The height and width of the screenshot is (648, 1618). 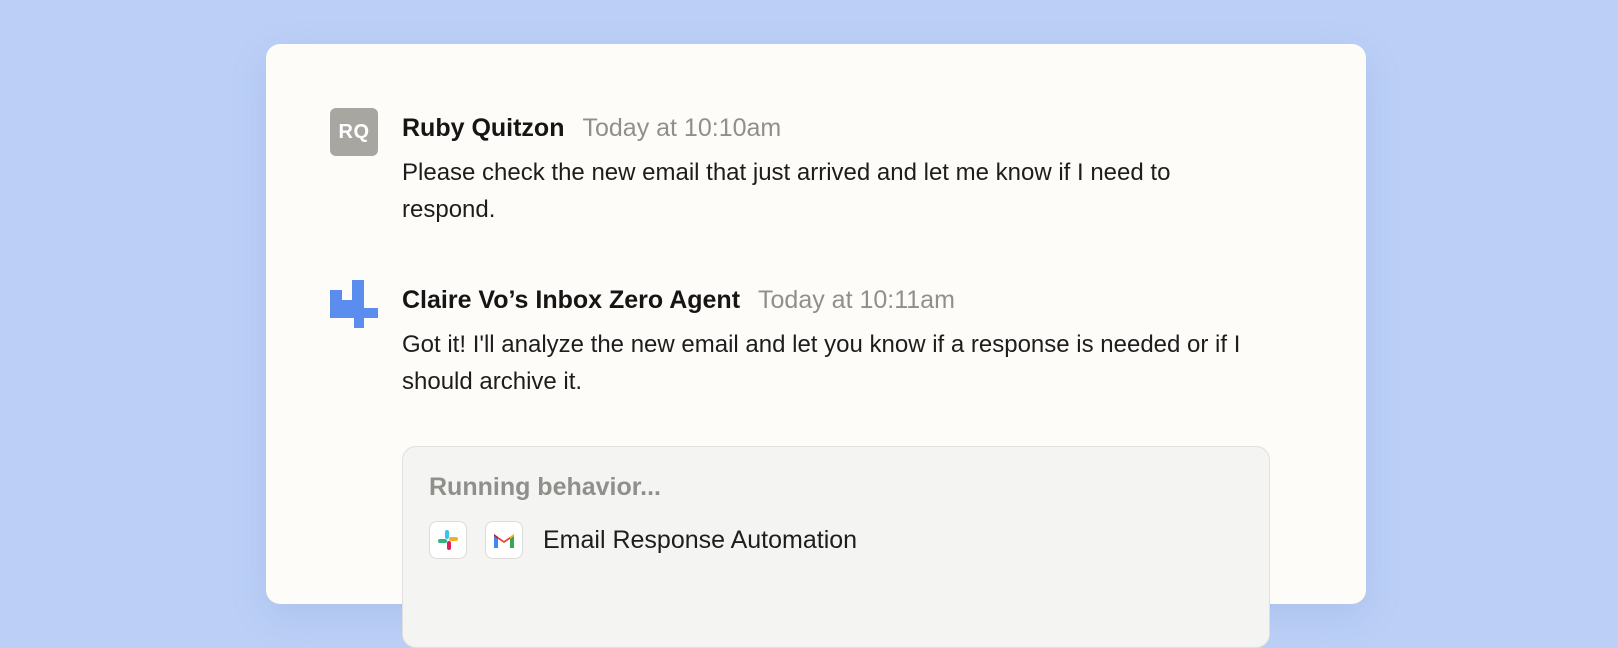 I want to click on behavior-row: Email Response Automation, so click(x=643, y=540).